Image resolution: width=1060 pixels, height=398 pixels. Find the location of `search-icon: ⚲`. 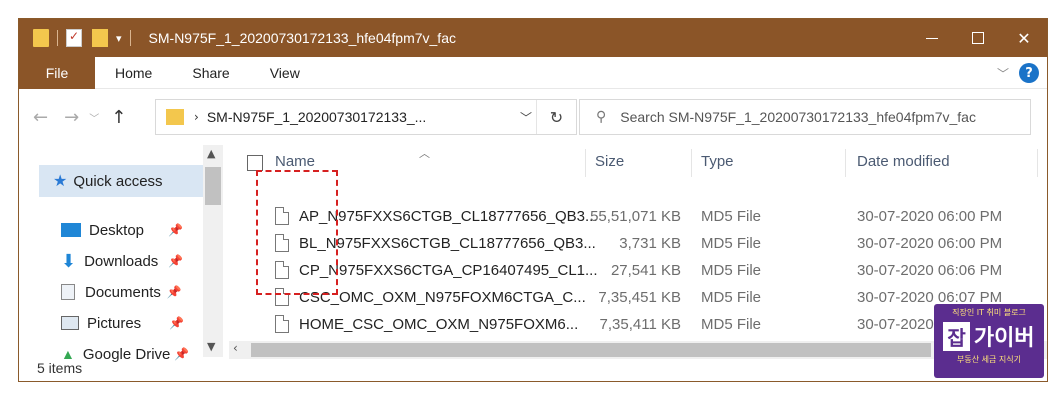

search-icon: ⚲ is located at coordinates (601, 117).